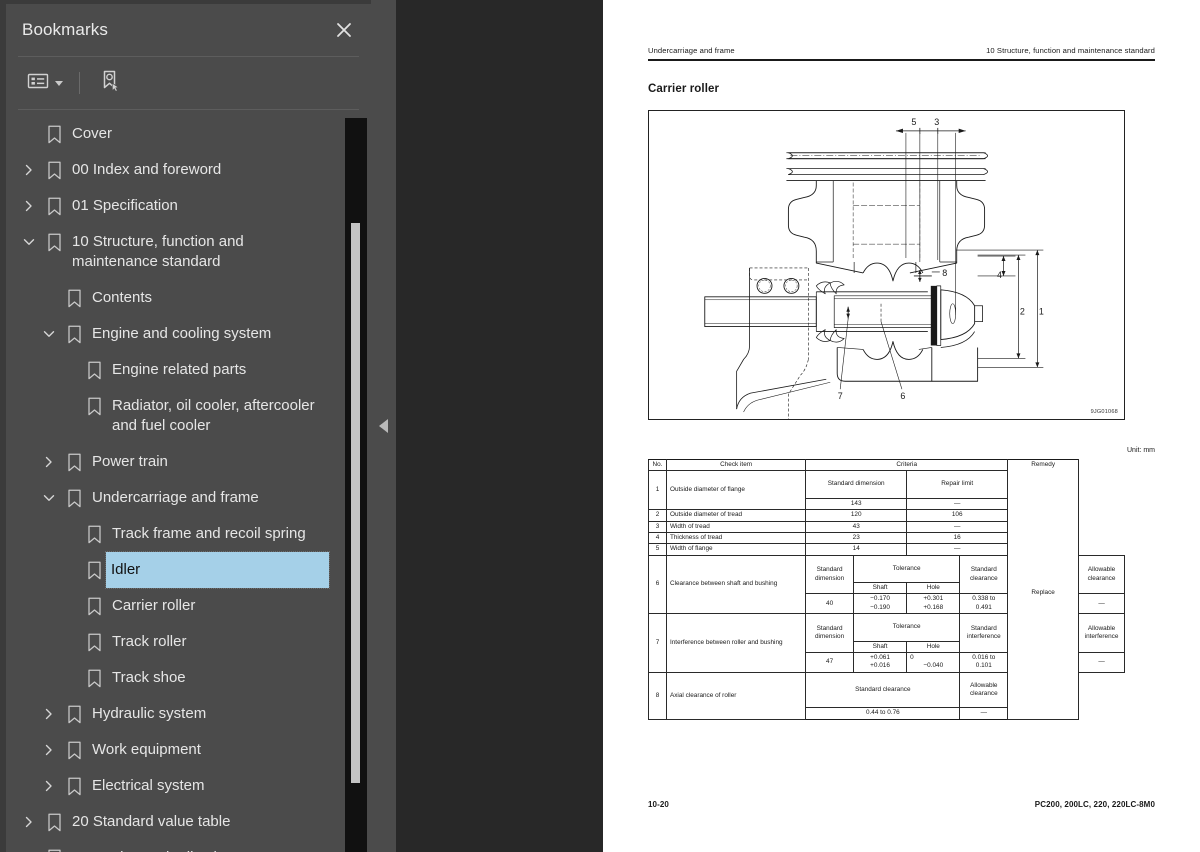  I want to click on bookmark-label: 30 Testing and adjusting, so click(152, 846).